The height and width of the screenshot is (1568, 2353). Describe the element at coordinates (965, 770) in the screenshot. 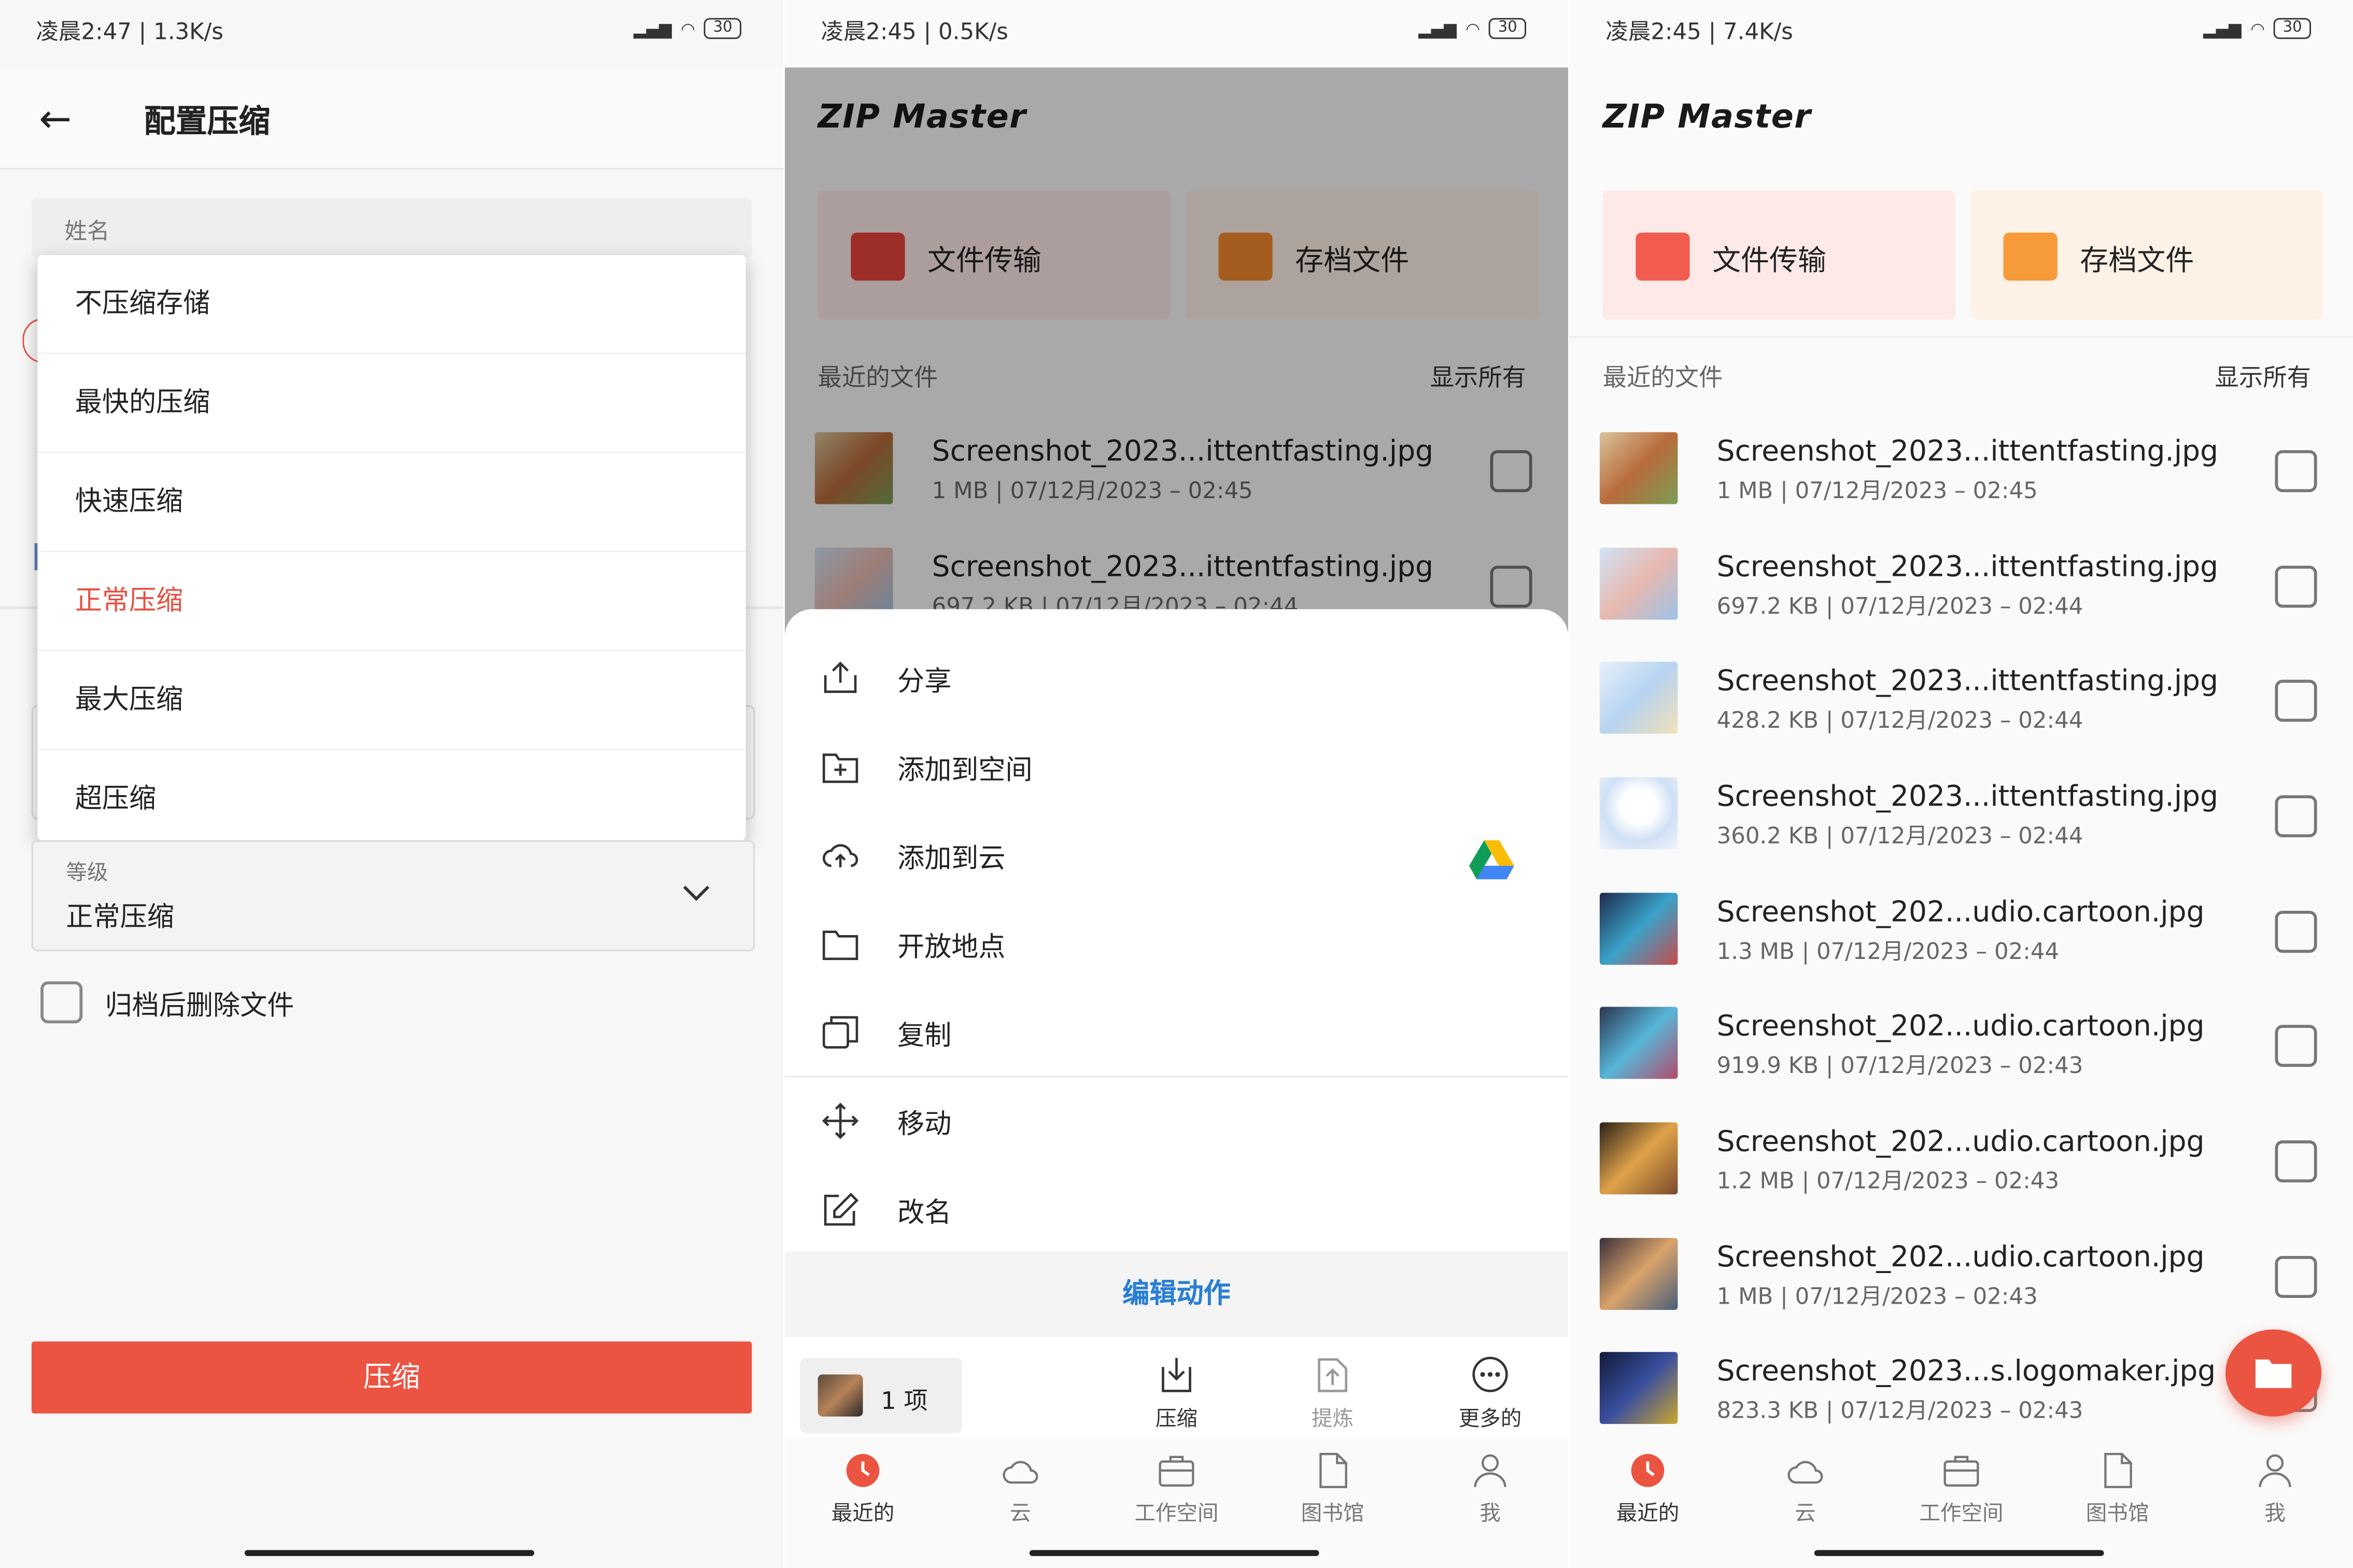

I see `add-to-space-label: 添加到空间` at that location.